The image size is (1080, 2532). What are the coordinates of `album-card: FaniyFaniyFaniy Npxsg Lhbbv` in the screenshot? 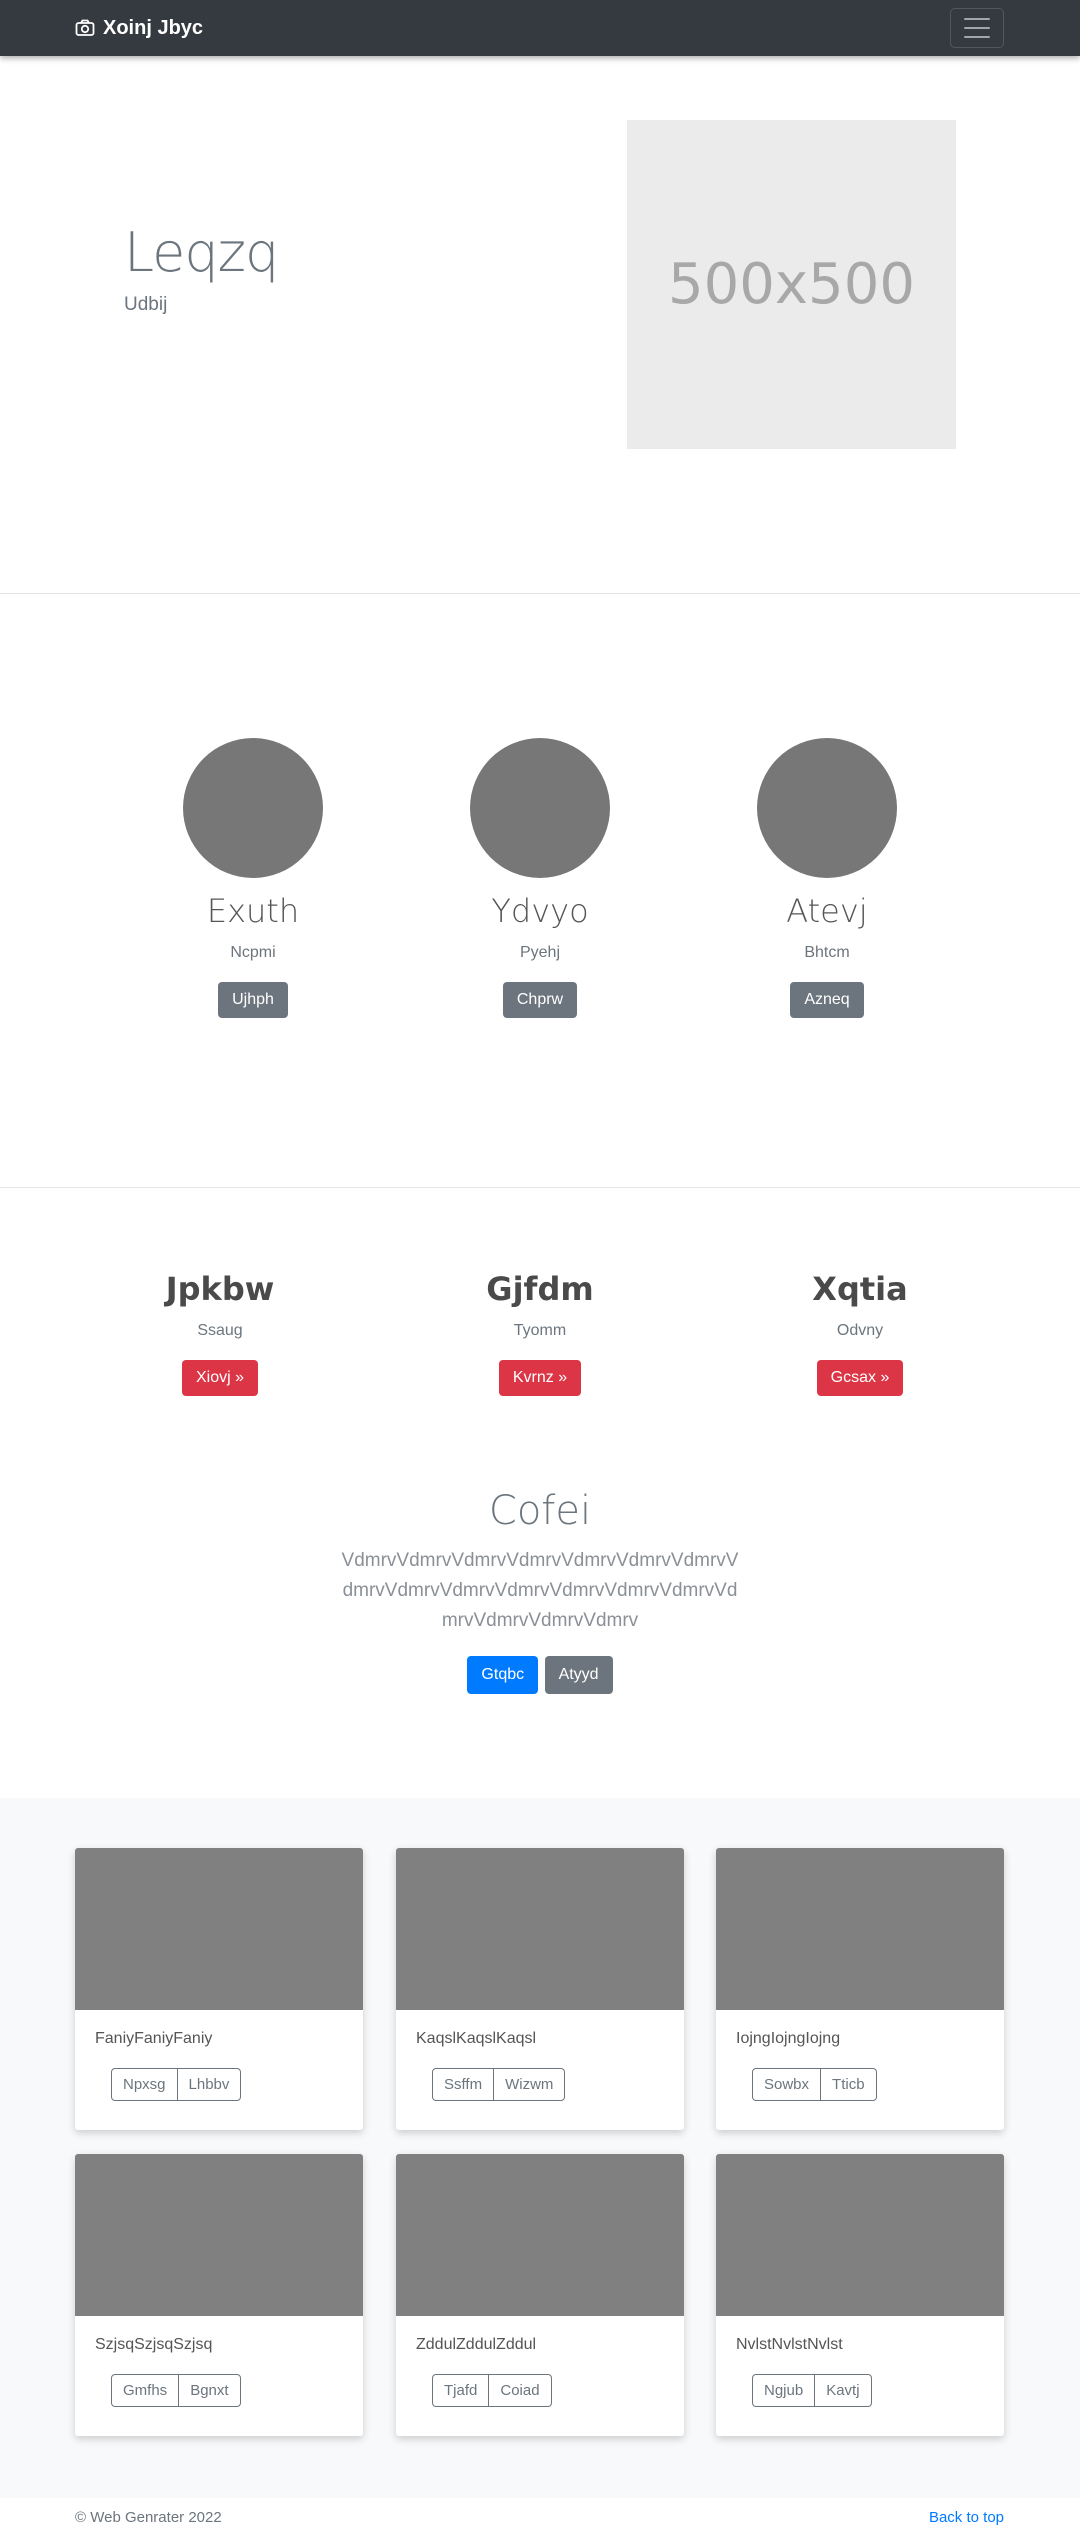 It's located at (219, 1989).